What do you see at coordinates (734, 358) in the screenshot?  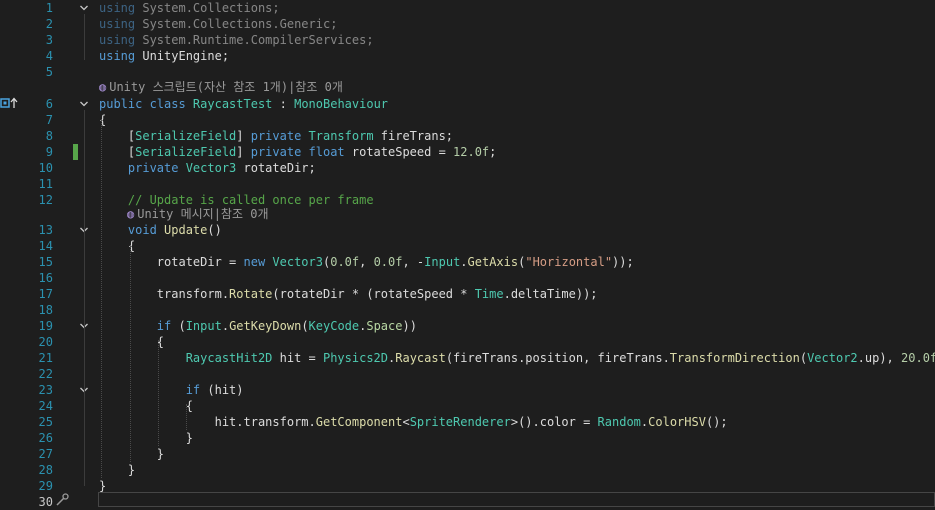 I see `code-token: TransformDirection` at bounding box center [734, 358].